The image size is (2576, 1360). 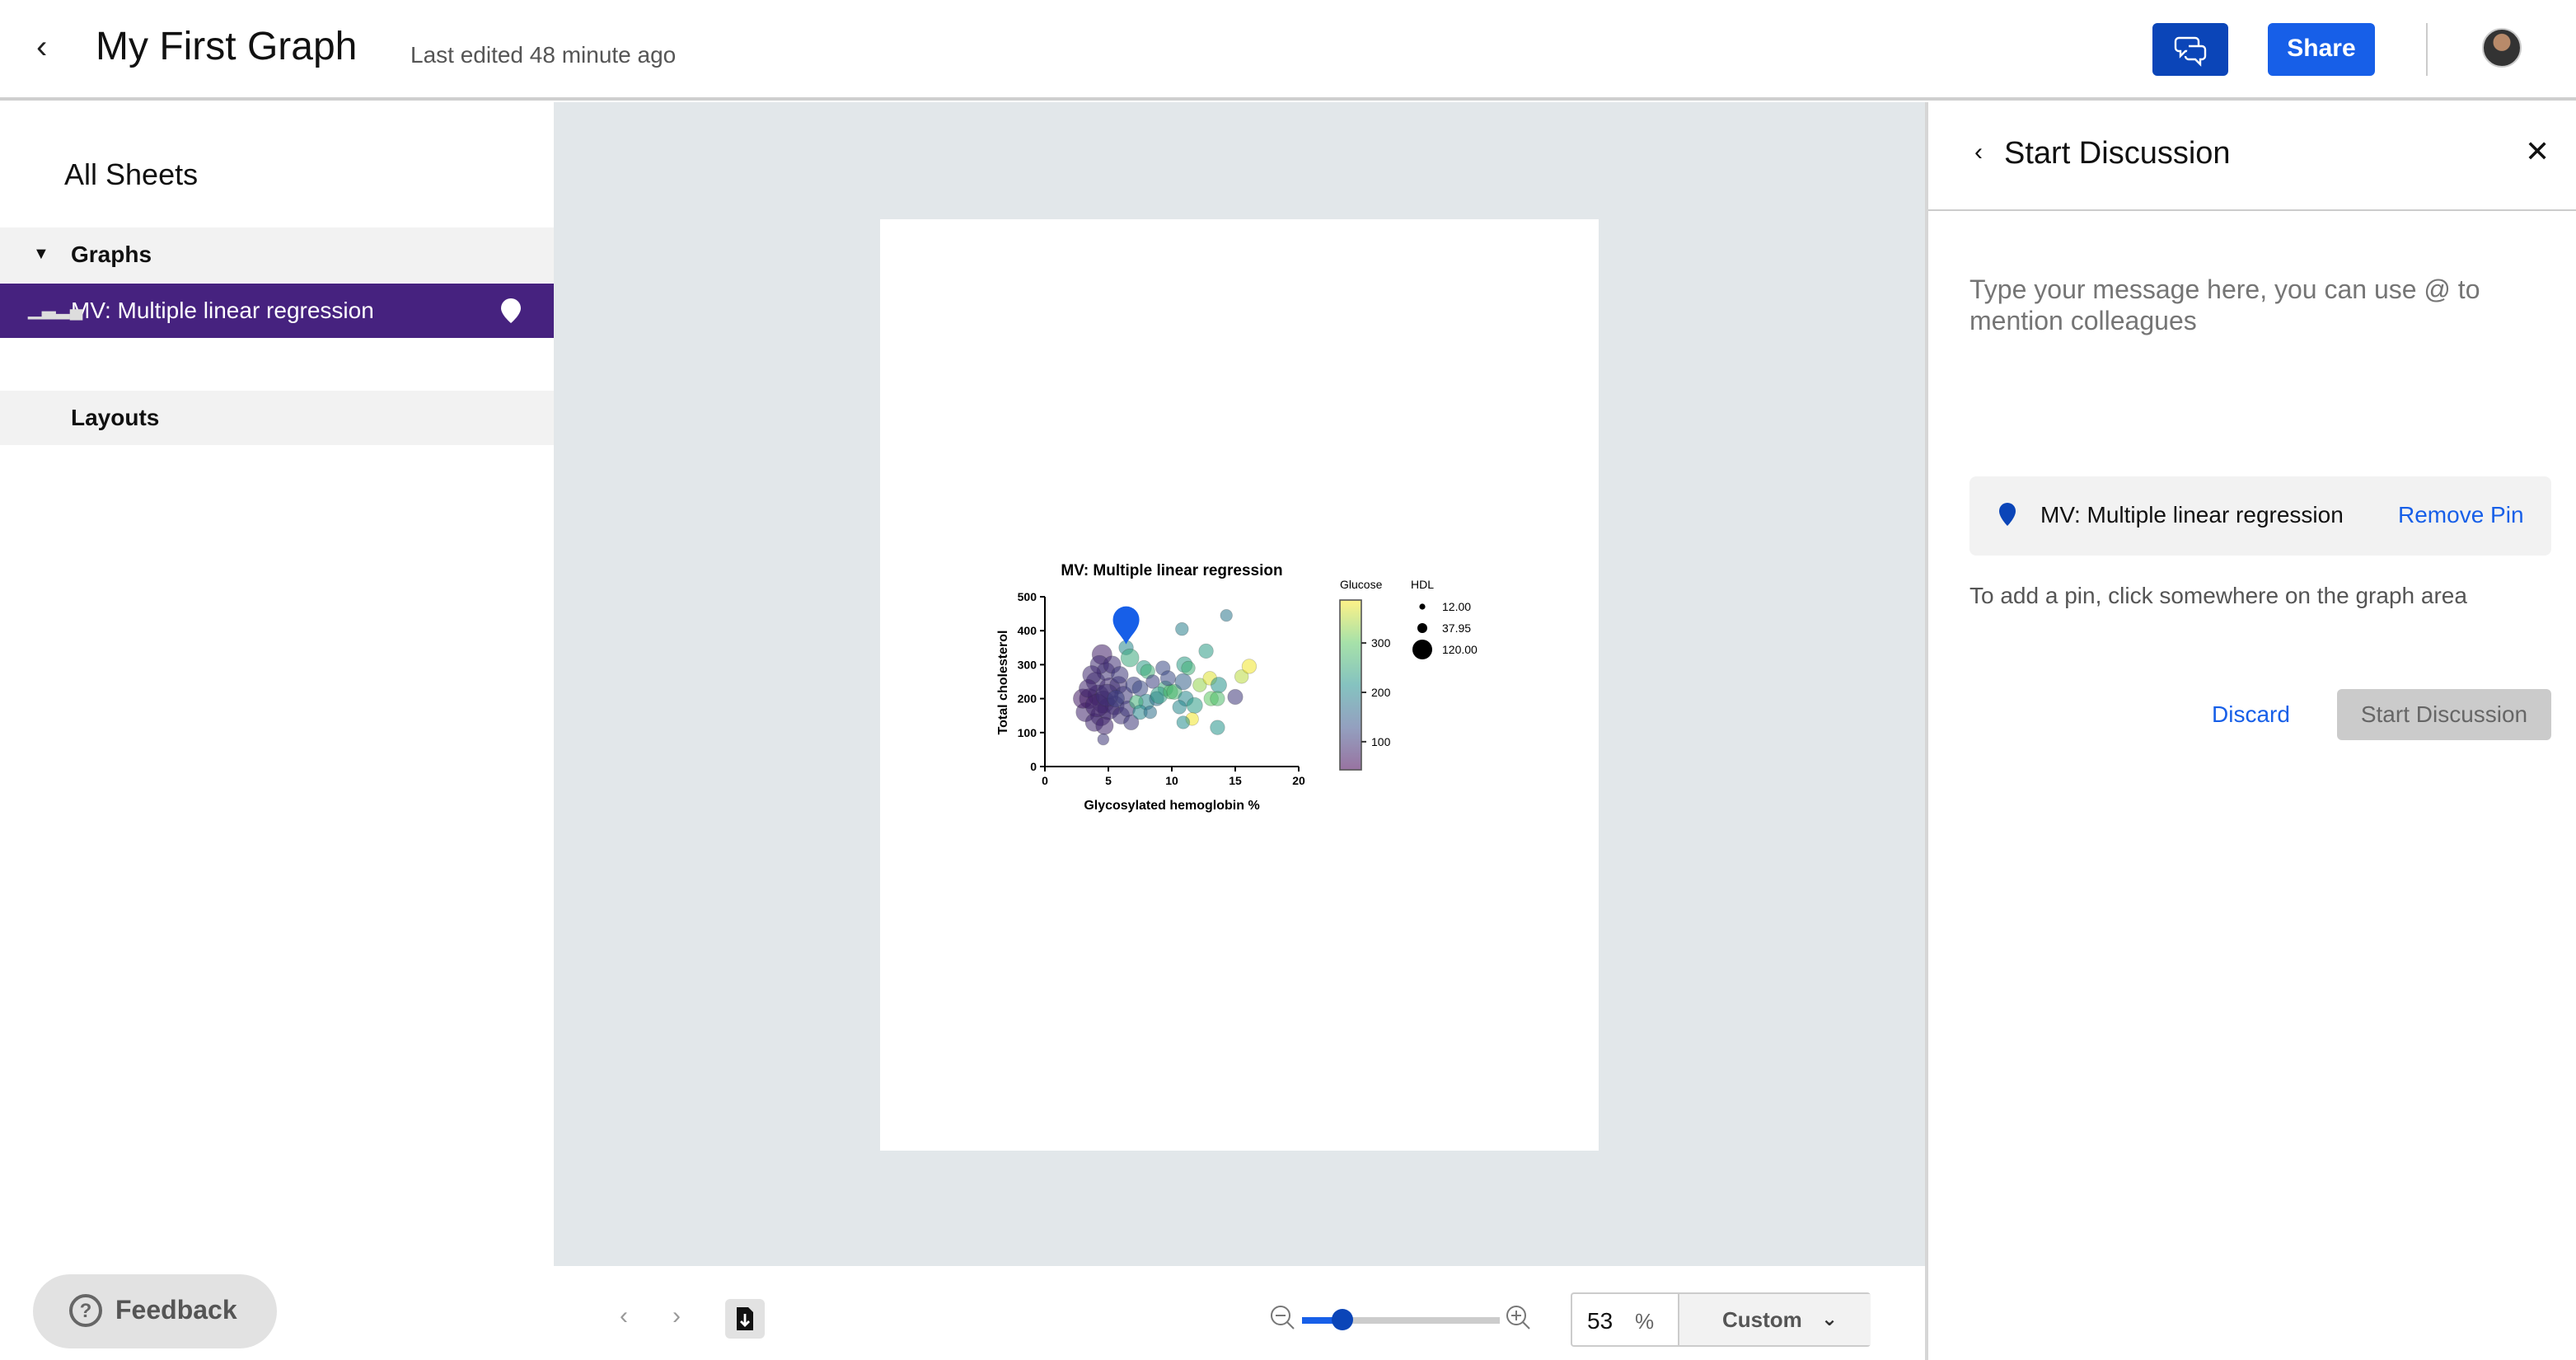 What do you see at coordinates (131, 174) in the screenshot?
I see `all-sheets-heading: All Sheets` at bounding box center [131, 174].